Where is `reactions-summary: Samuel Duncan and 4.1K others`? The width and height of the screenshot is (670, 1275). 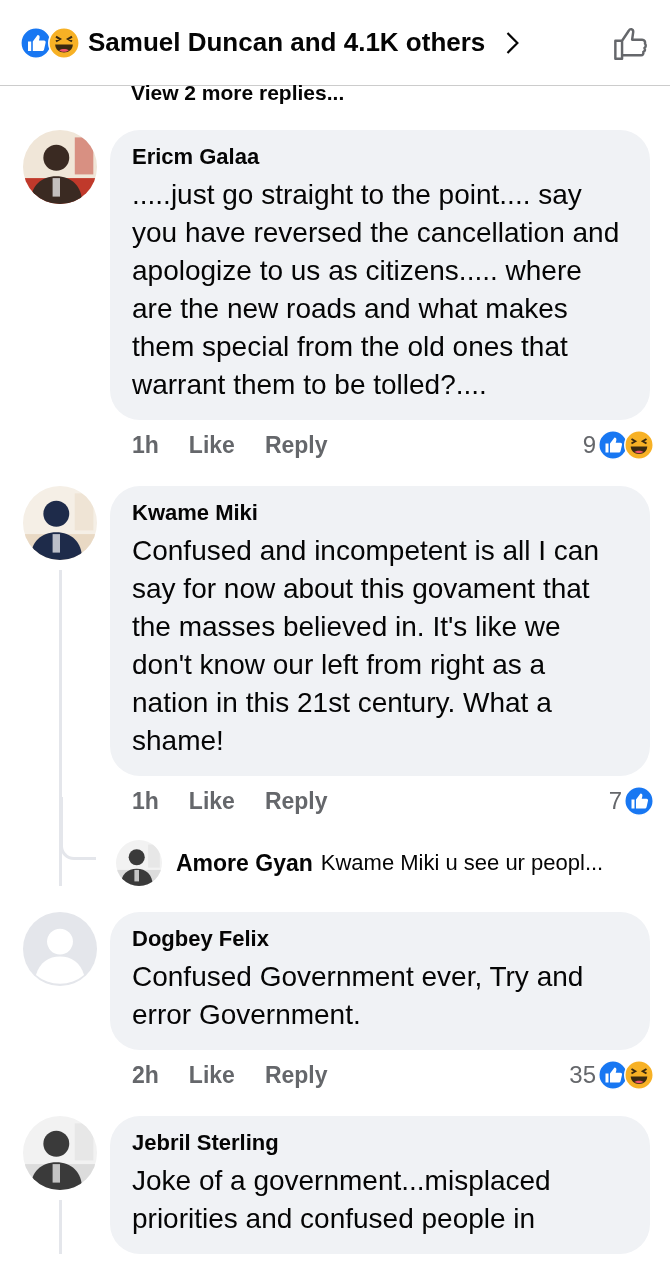 reactions-summary: Samuel Duncan and 4.1K others is located at coordinates (287, 42).